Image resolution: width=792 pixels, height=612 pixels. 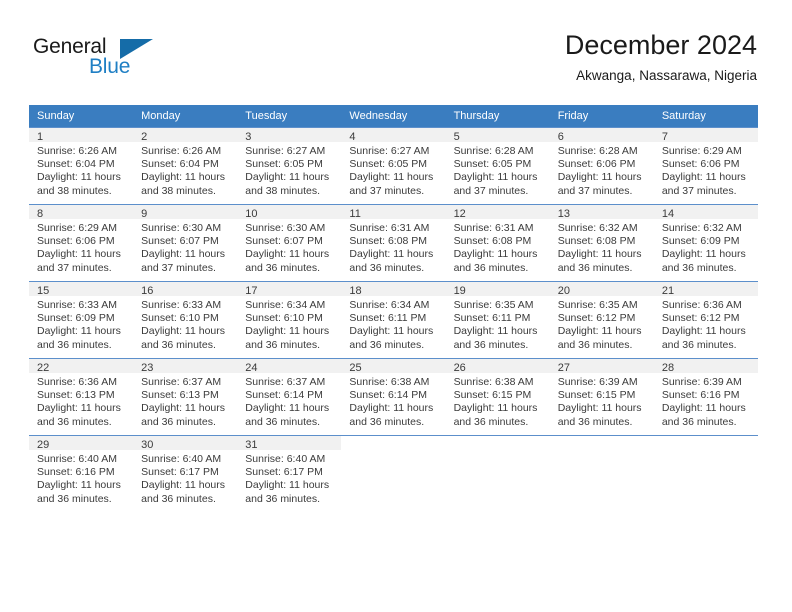 What do you see at coordinates (185, 366) in the screenshot?
I see `day-number: 23` at bounding box center [185, 366].